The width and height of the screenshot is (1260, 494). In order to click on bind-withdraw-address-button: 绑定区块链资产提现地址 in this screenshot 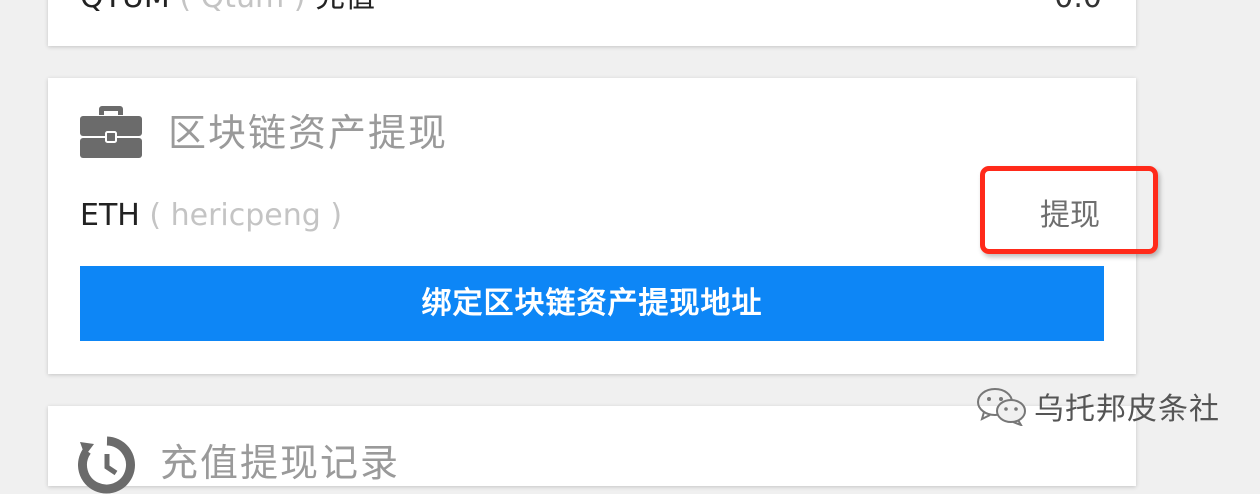, I will do `click(592, 303)`.